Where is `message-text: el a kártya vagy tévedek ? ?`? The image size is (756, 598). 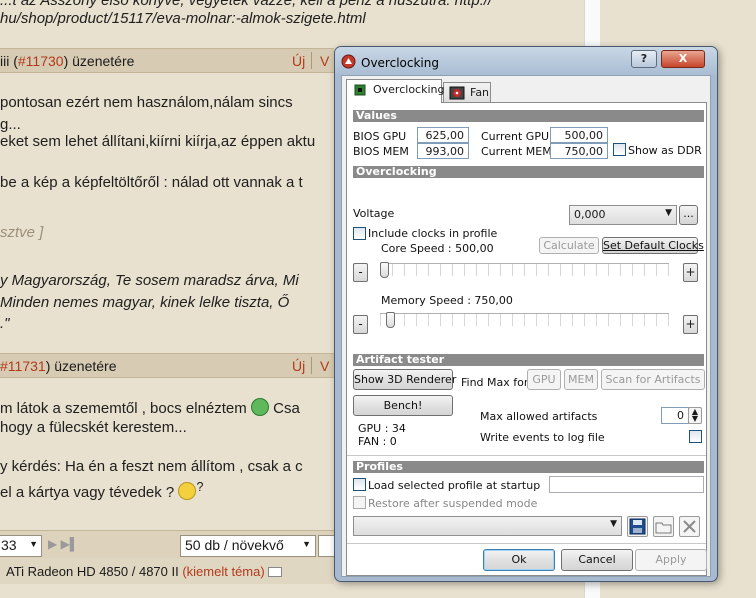 message-text: el a kártya vagy tévedek ? ? is located at coordinates (102, 490).